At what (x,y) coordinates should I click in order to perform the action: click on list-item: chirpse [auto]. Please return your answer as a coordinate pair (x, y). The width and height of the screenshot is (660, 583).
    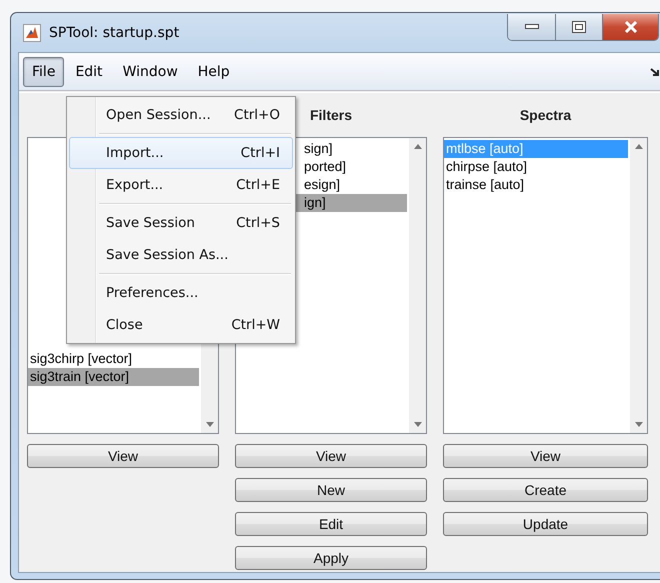
    Looking at the image, I should click on (536, 167).